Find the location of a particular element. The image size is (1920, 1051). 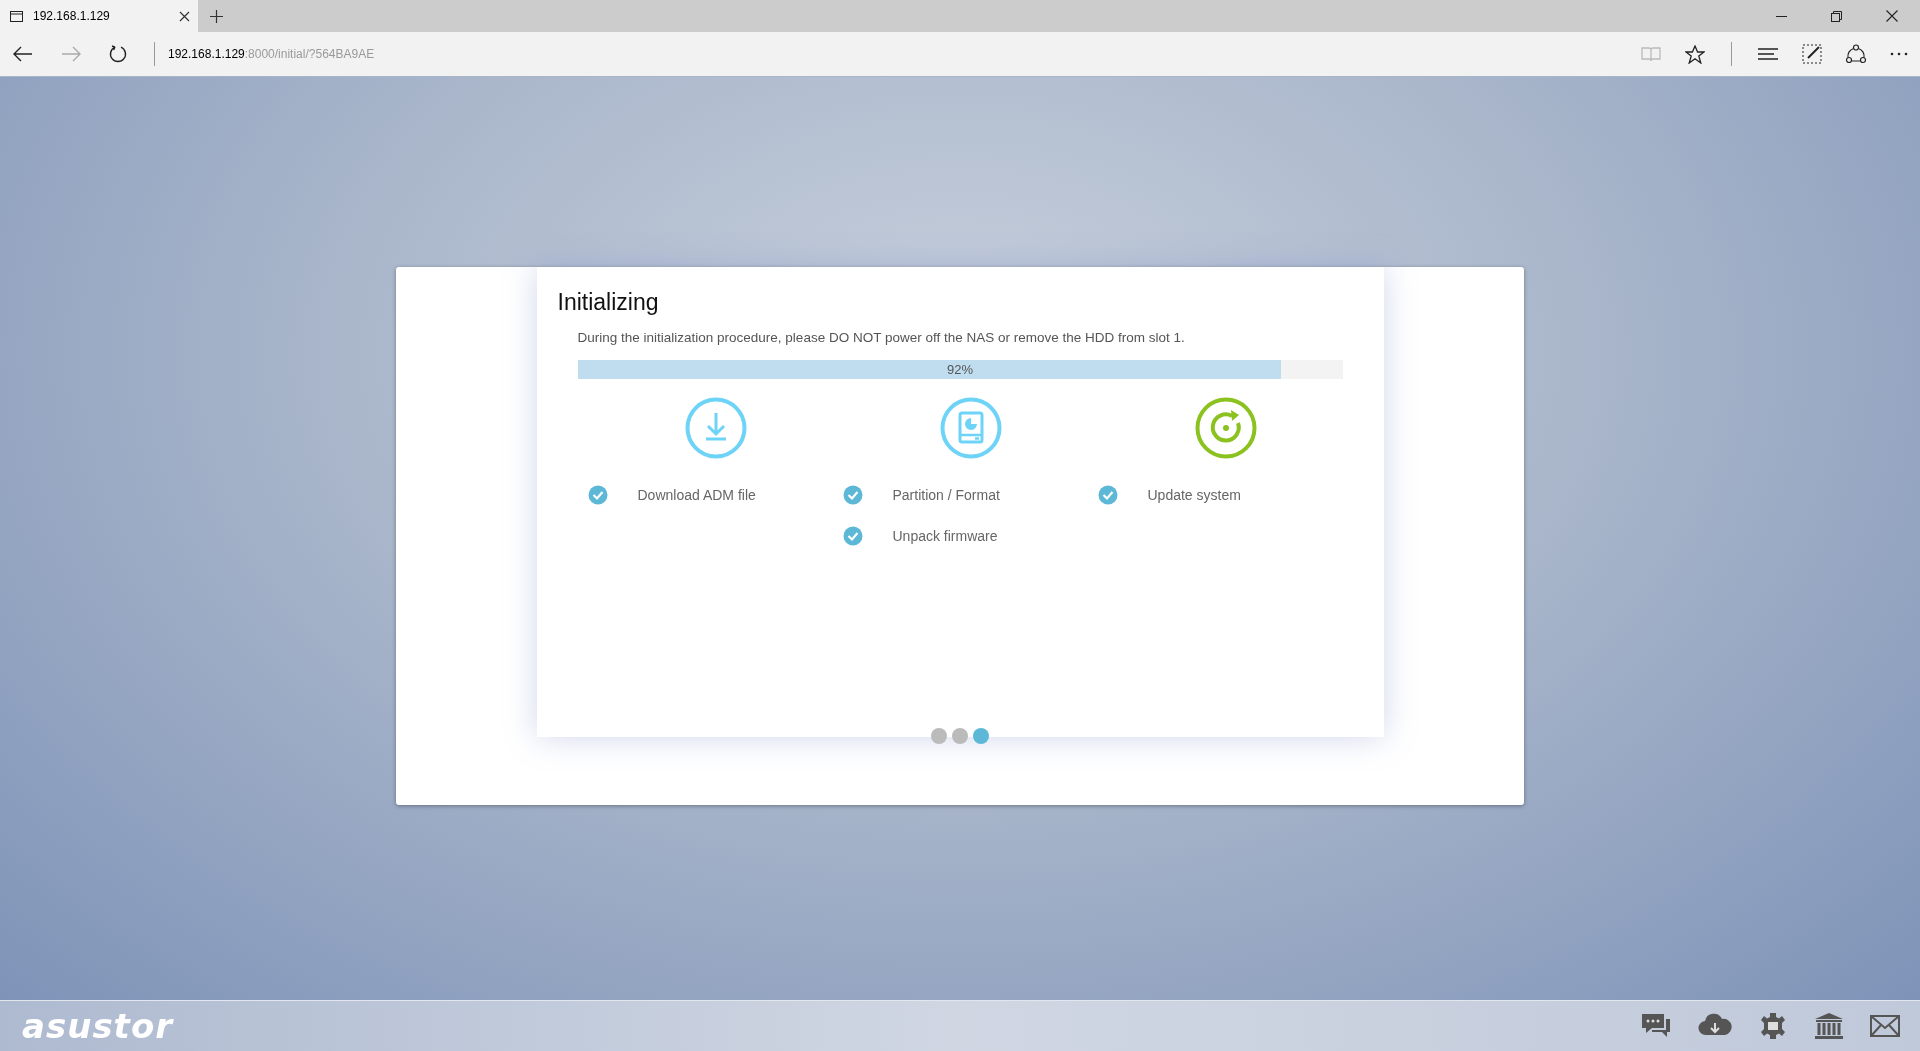

task-label: Partition / Format is located at coordinates (946, 495).